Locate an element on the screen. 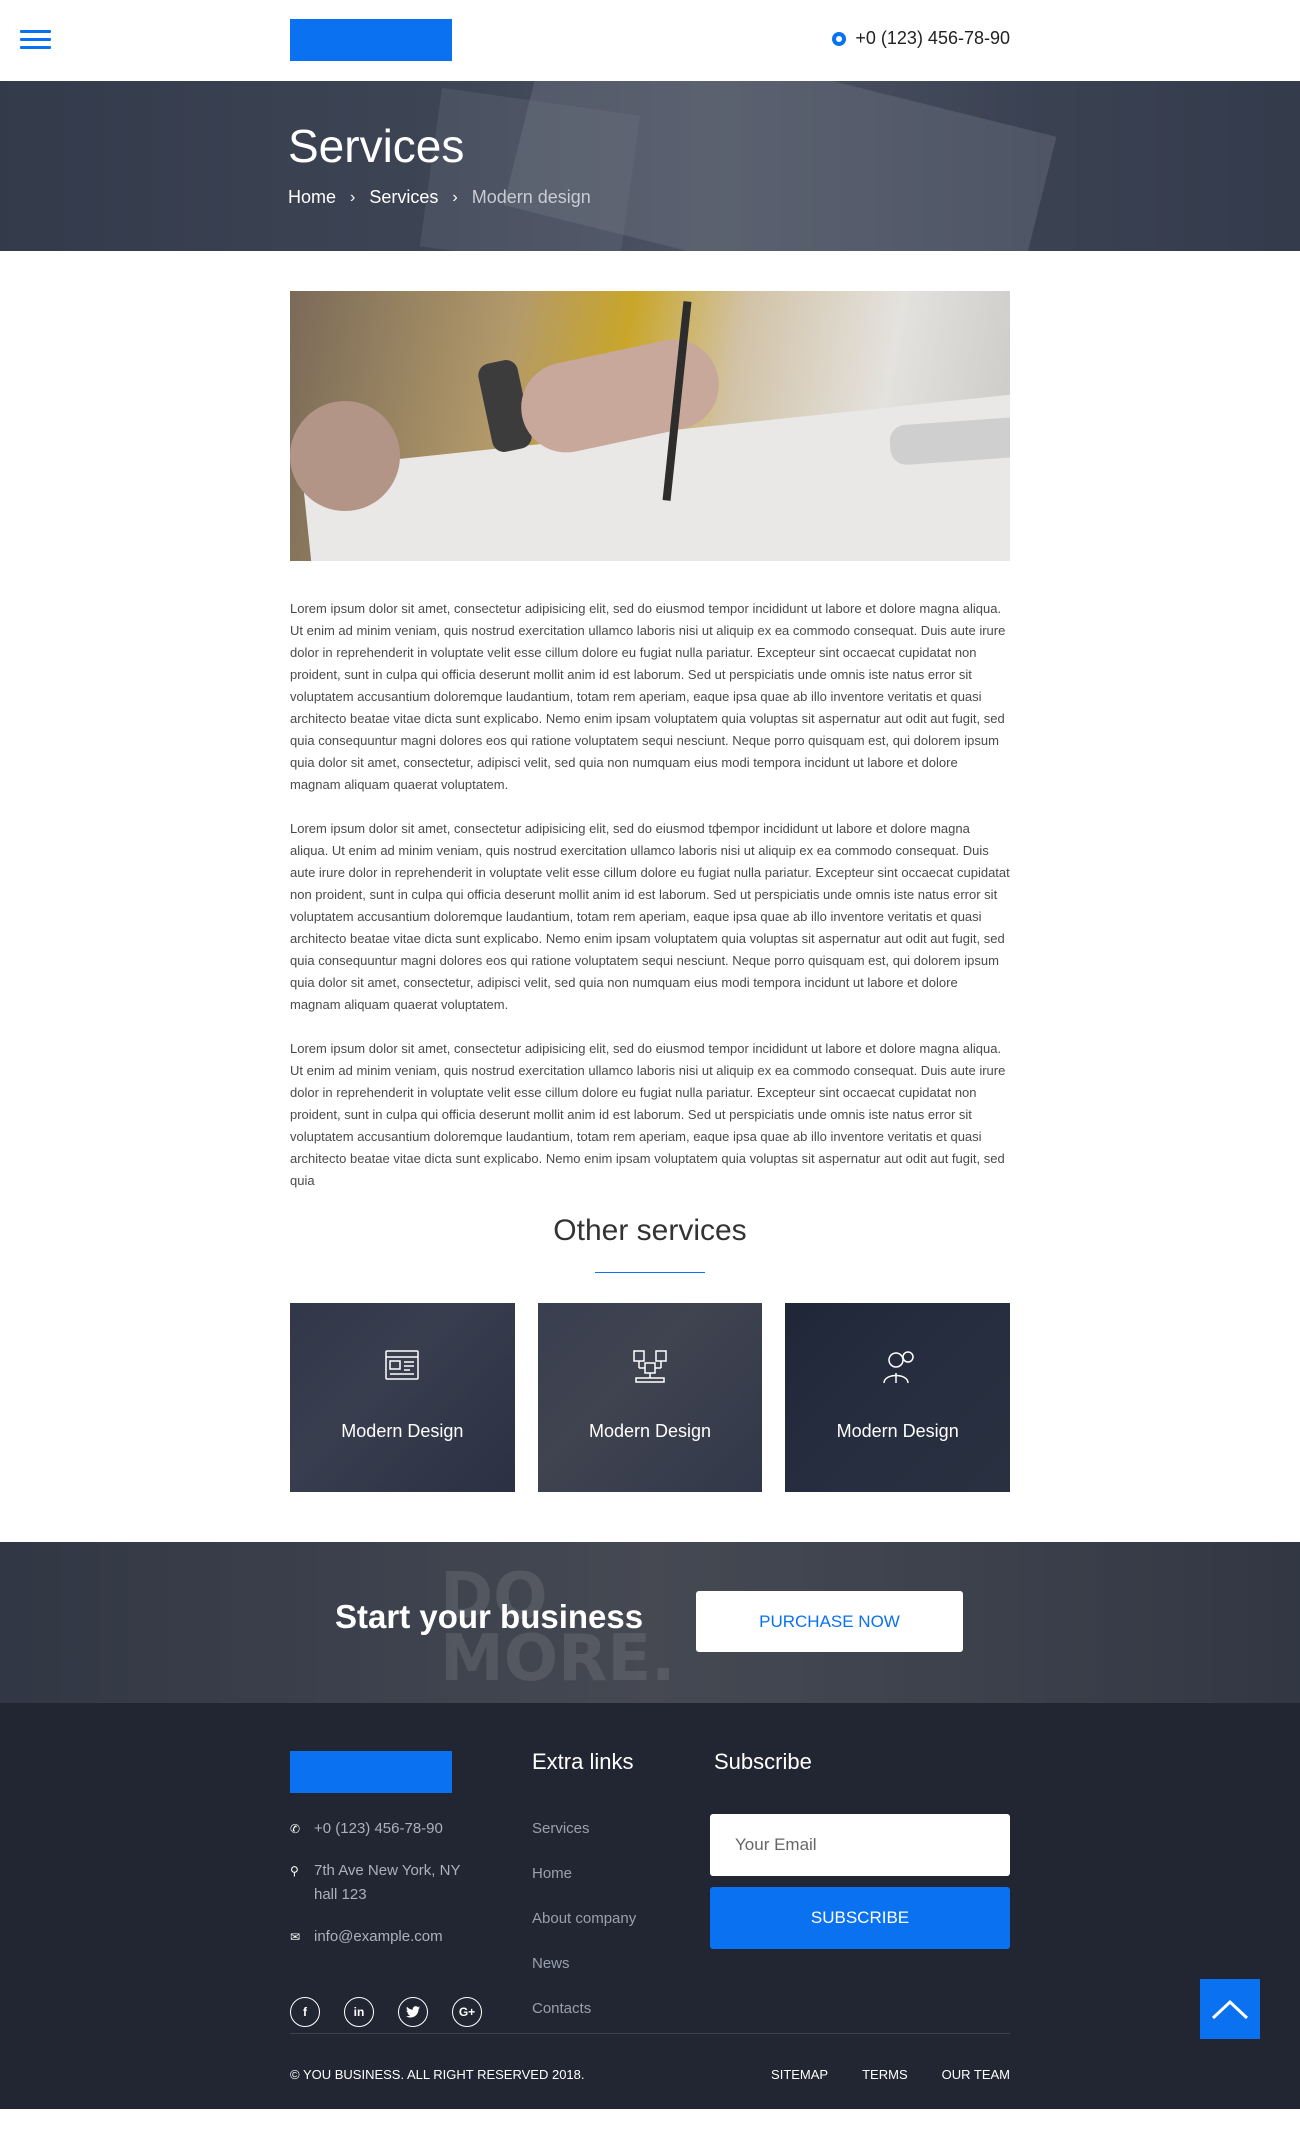 The width and height of the screenshot is (1300, 2156). footer-address: ⚲ 7th Ave New York, NY hall 123 is located at coordinates (375, 1883).